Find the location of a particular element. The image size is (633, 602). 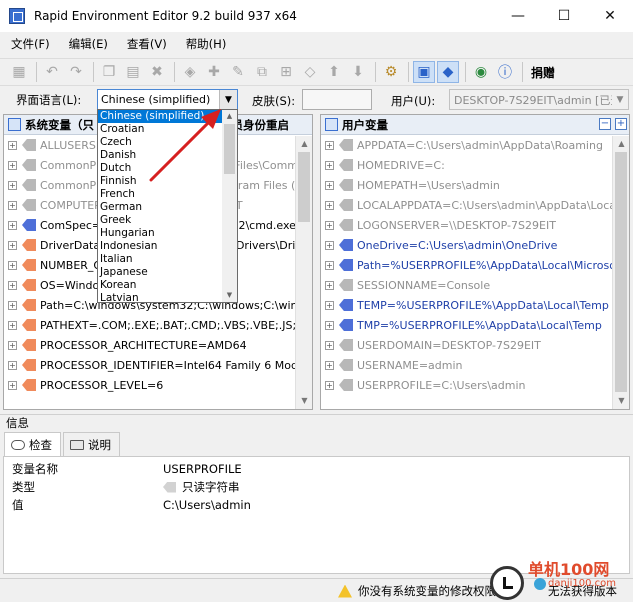

language-option: Latvian is located at coordinates (167, 297).